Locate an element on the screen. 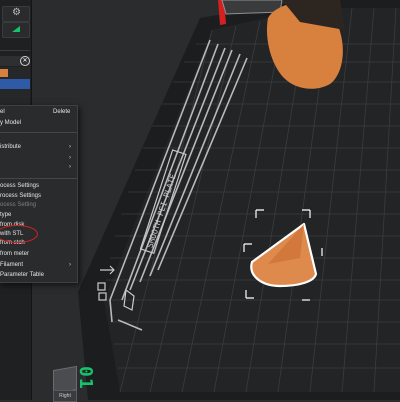  gear-icon: ⚙ is located at coordinates (16, 12).